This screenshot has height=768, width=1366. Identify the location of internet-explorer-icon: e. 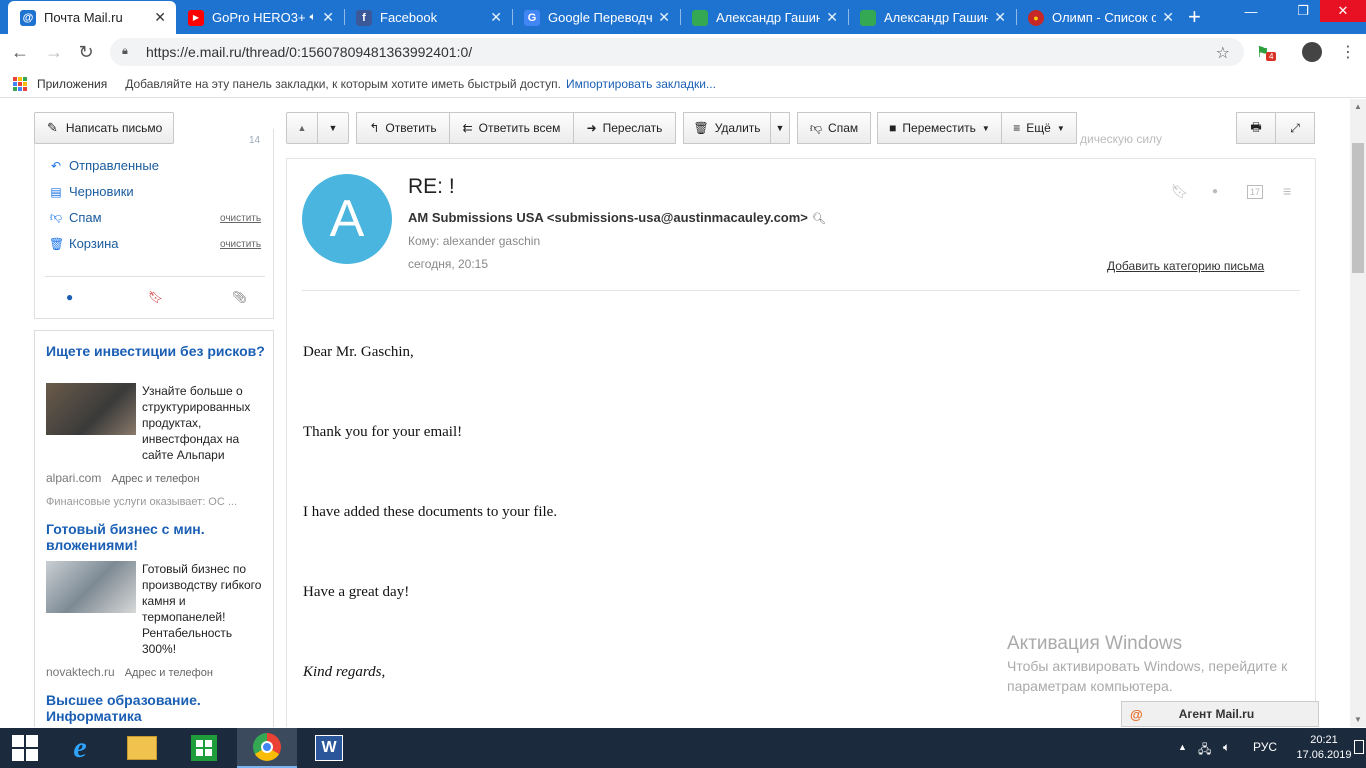
(80, 748).